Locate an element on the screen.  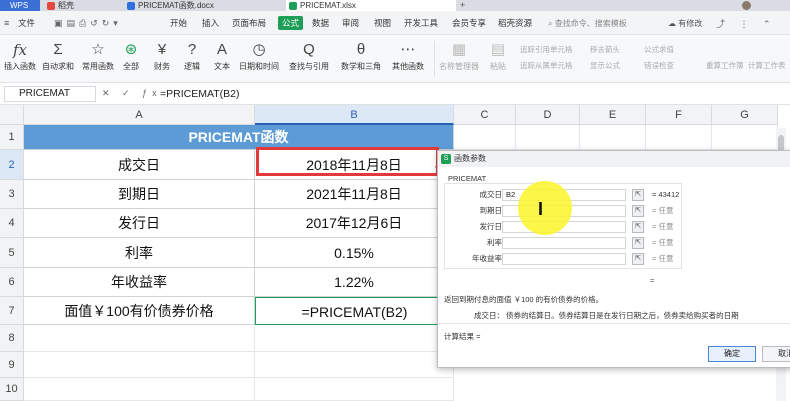
cell-b8 is located at coordinates (354, 338).